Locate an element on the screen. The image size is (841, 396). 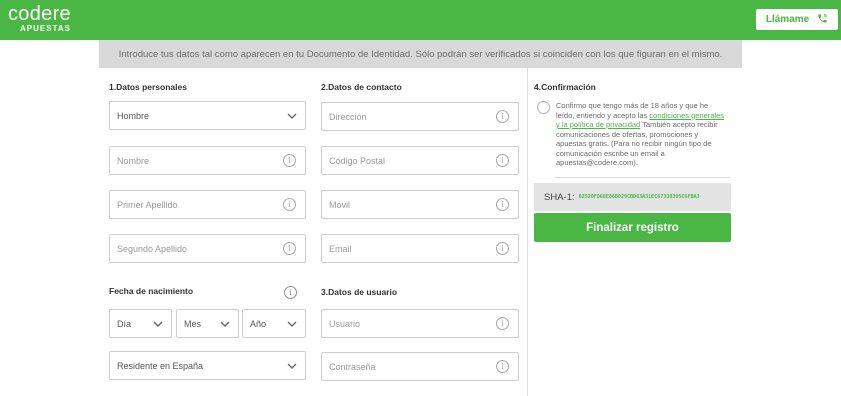
section-title-birthdate: Fecha de nacimiento is located at coordinates (151, 291).